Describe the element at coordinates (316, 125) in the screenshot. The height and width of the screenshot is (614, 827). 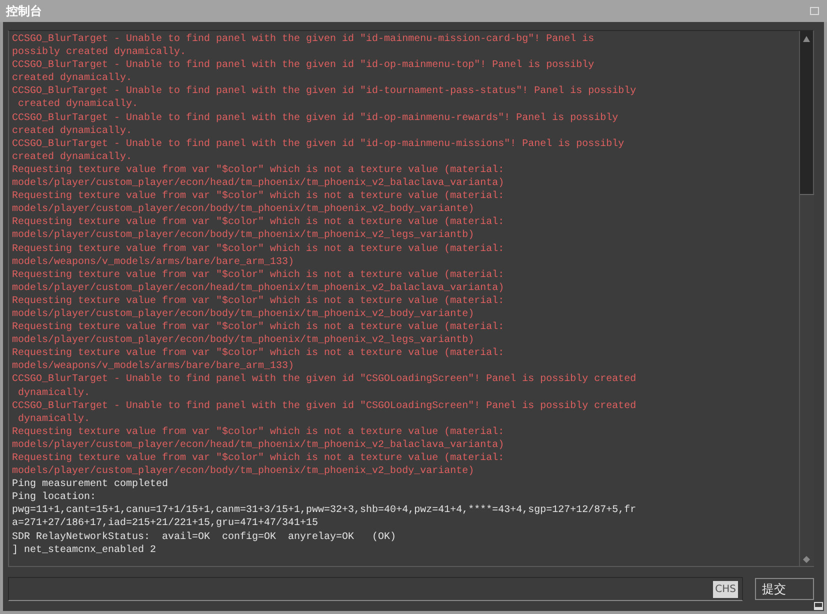
I see `log-line: CCSGO_BlurTarget - Unable to find panel with the given id "id-op-mainmenu-rewards"! Panel is possibly created dynamically.` at that location.